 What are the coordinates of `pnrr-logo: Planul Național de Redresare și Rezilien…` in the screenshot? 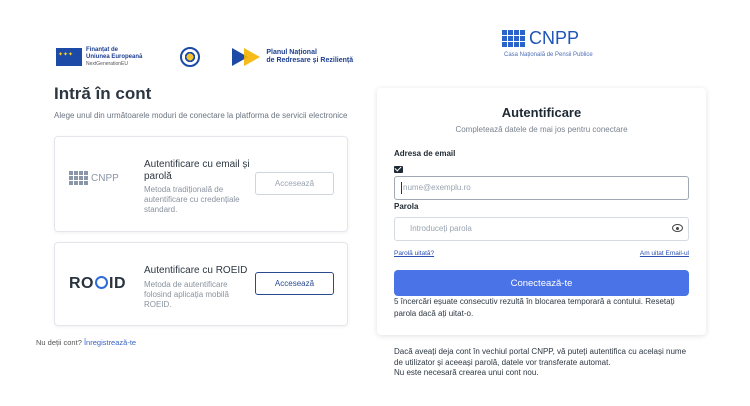 It's located at (292, 57).